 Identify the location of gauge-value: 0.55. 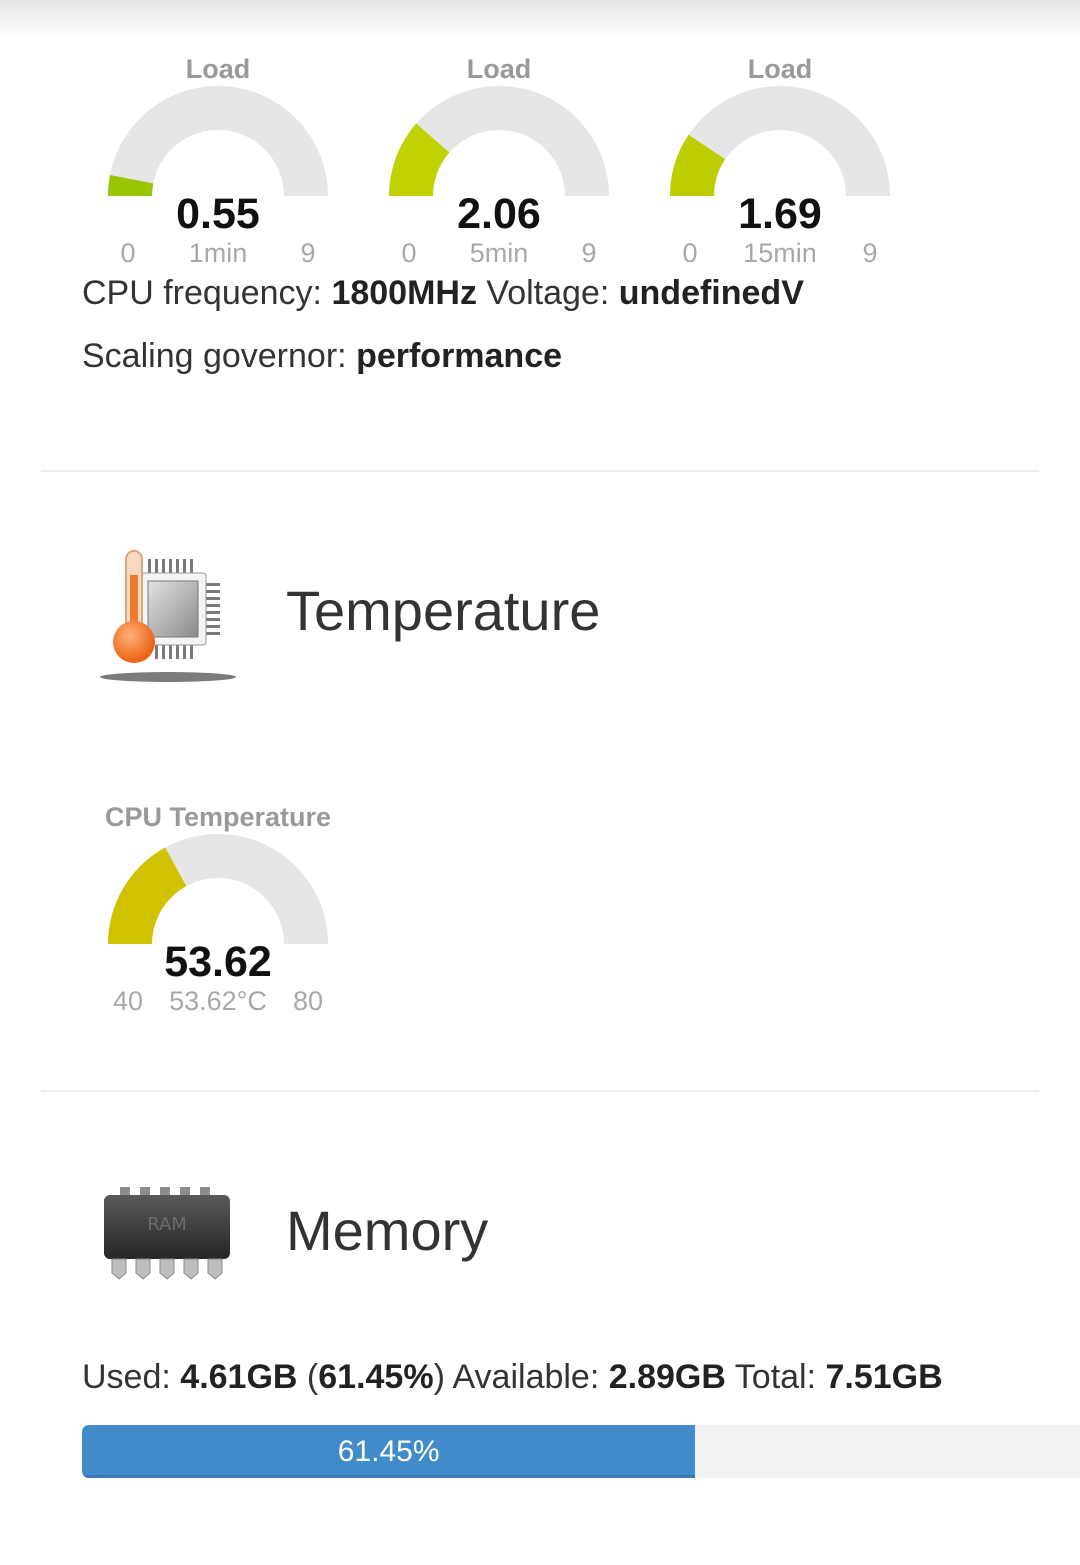
(218, 214).